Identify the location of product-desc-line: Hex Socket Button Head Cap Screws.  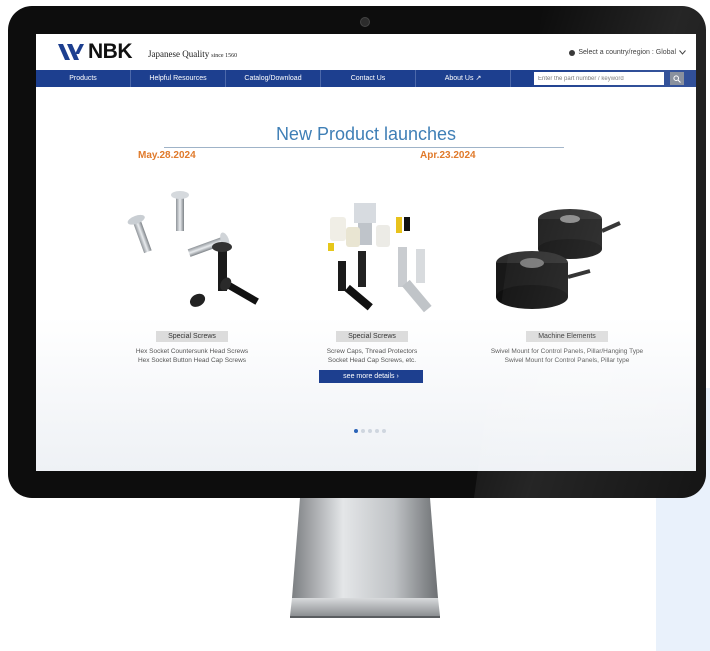
(192, 360).